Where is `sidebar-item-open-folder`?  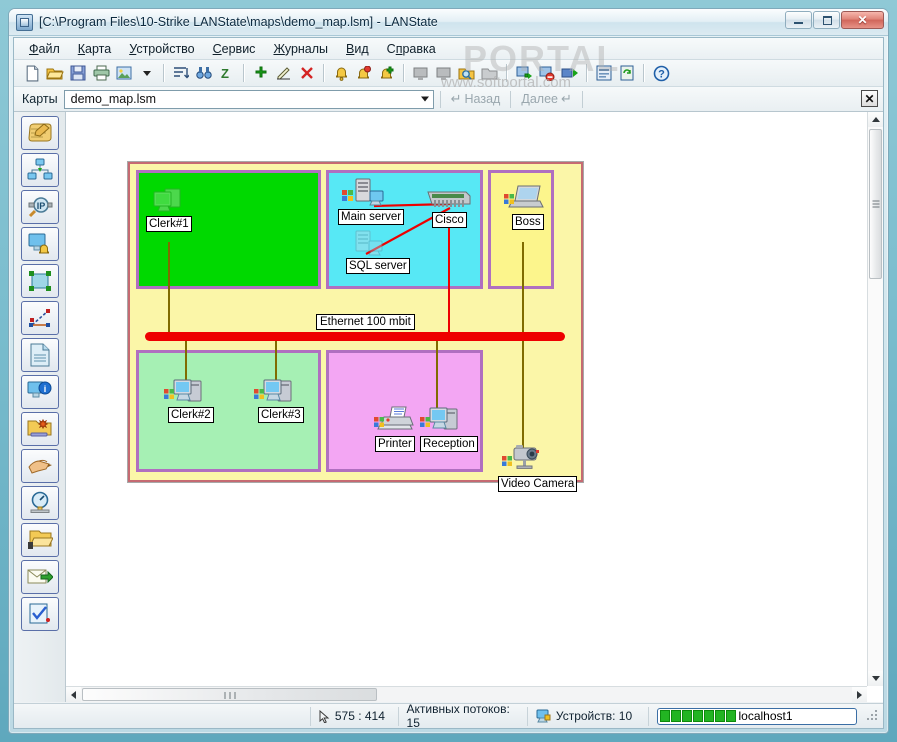
sidebar-item-open-folder is located at coordinates (39, 540).